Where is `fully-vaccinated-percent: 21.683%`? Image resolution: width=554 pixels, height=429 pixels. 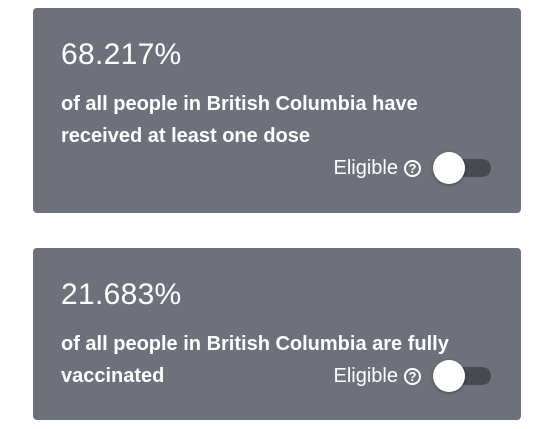
fully-vaccinated-percent: 21.683% is located at coordinates (121, 294).